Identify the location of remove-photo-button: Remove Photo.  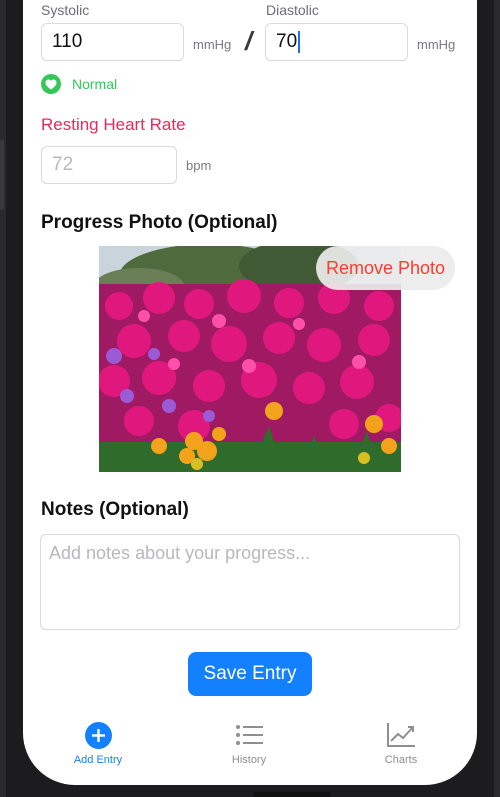
(386, 268).